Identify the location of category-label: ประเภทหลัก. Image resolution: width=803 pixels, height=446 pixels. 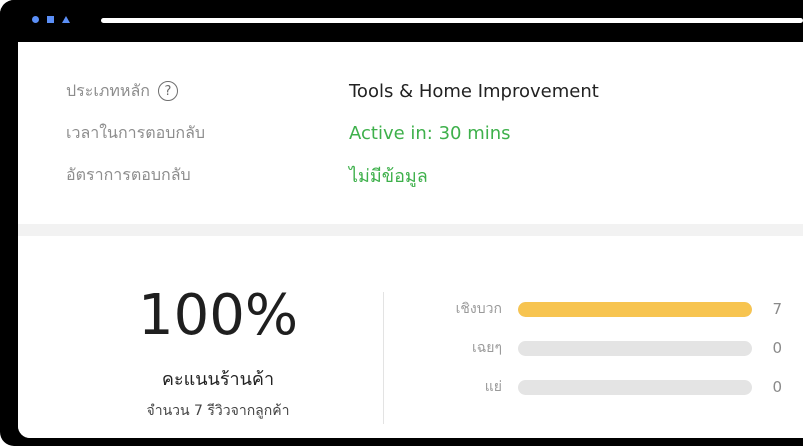
(108, 90).